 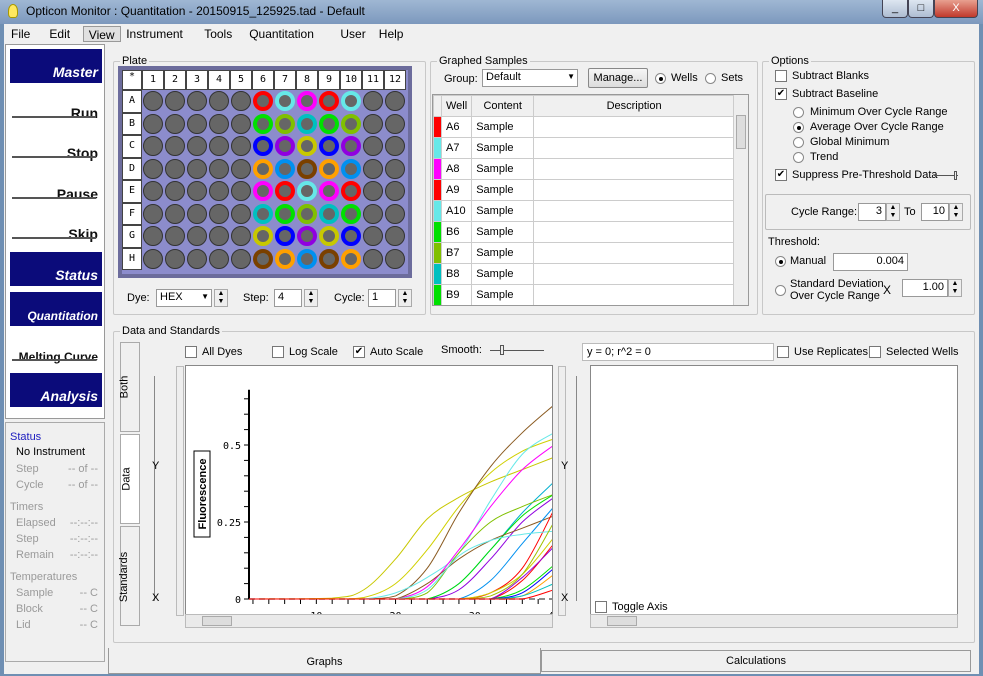 I want to click on plate-row-header: F, so click(x=132, y=213).